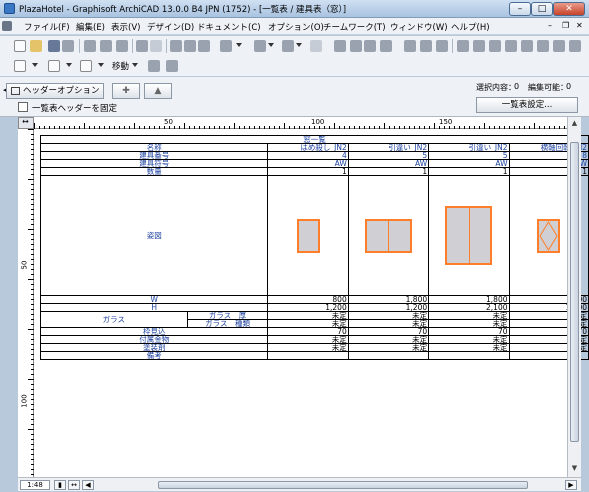 Image resolution: width=589 pixels, height=492 pixels. What do you see at coordinates (463, 46) in the screenshot?
I see `split-icon` at bounding box center [463, 46].